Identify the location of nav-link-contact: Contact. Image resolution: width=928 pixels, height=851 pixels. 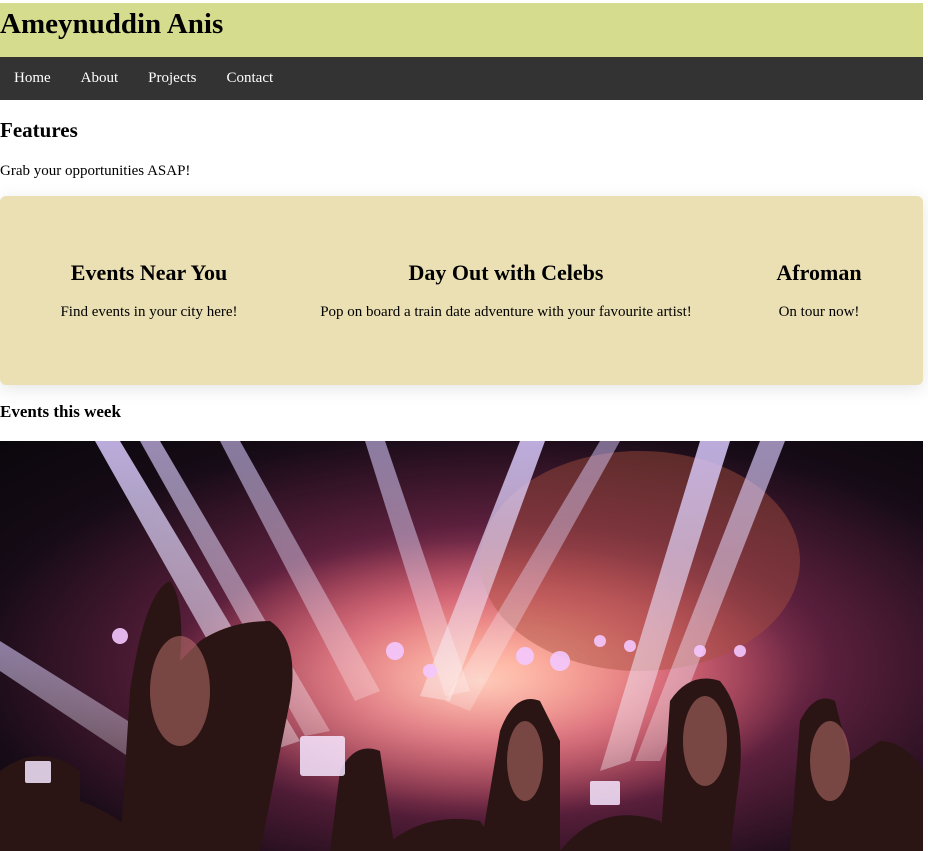
(250, 78).